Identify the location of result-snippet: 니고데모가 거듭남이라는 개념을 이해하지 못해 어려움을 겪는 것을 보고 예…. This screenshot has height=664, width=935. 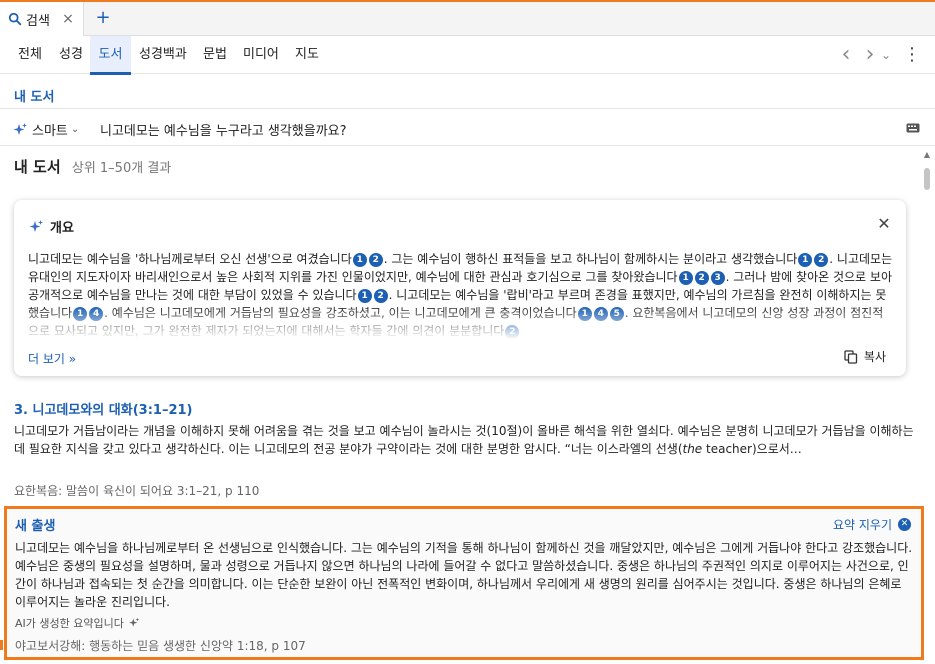
(464, 440).